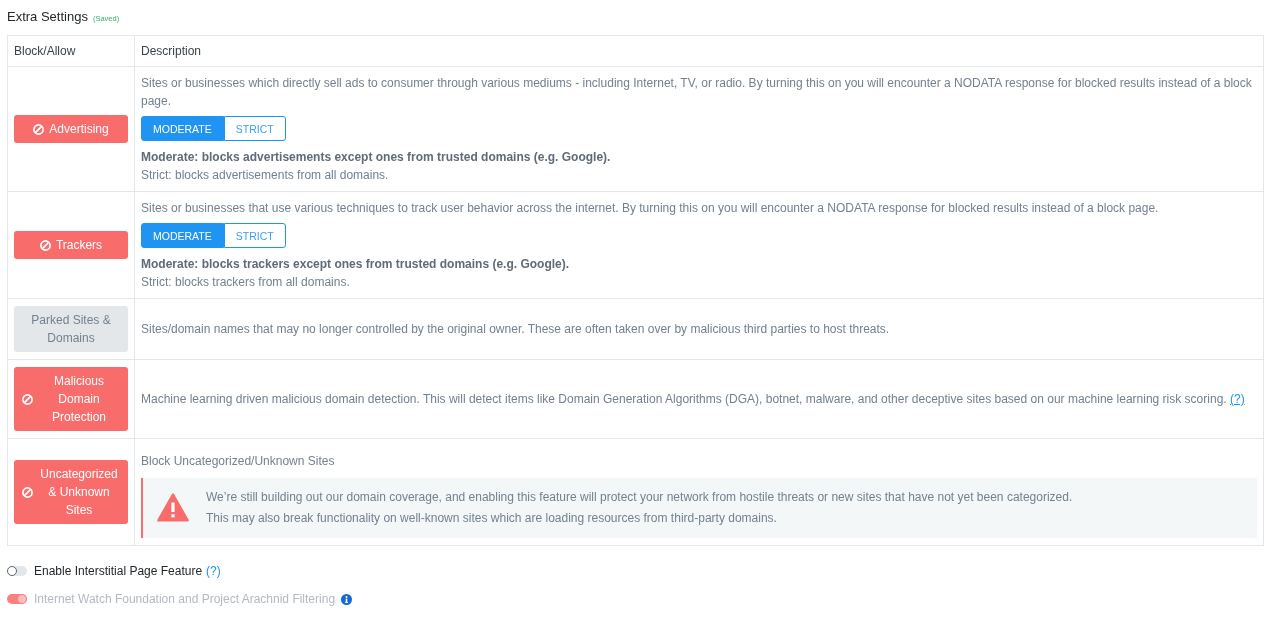 The height and width of the screenshot is (618, 1274). Describe the element at coordinates (246, 282) in the screenshot. I see `mode-note: Strict: blocks trackers from all domains.` at that location.